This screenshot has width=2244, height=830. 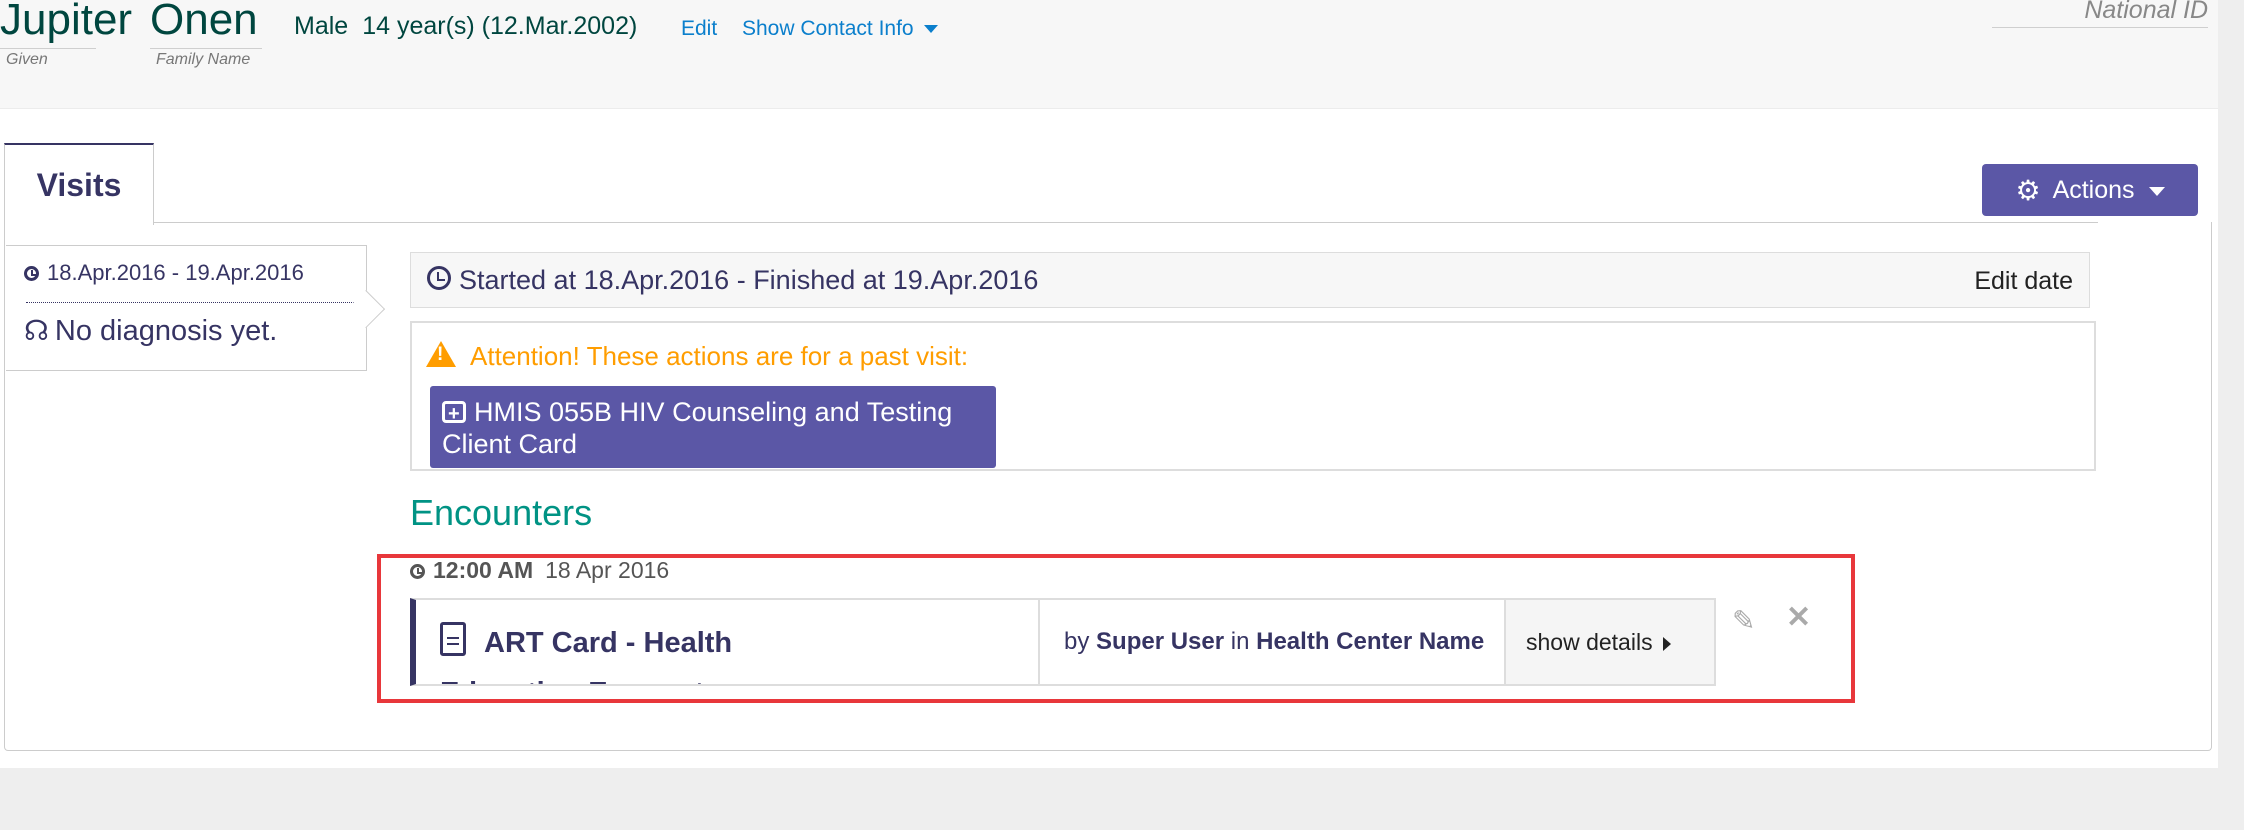 What do you see at coordinates (79, 184) in the screenshot?
I see `tab-visits: Visits` at bounding box center [79, 184].